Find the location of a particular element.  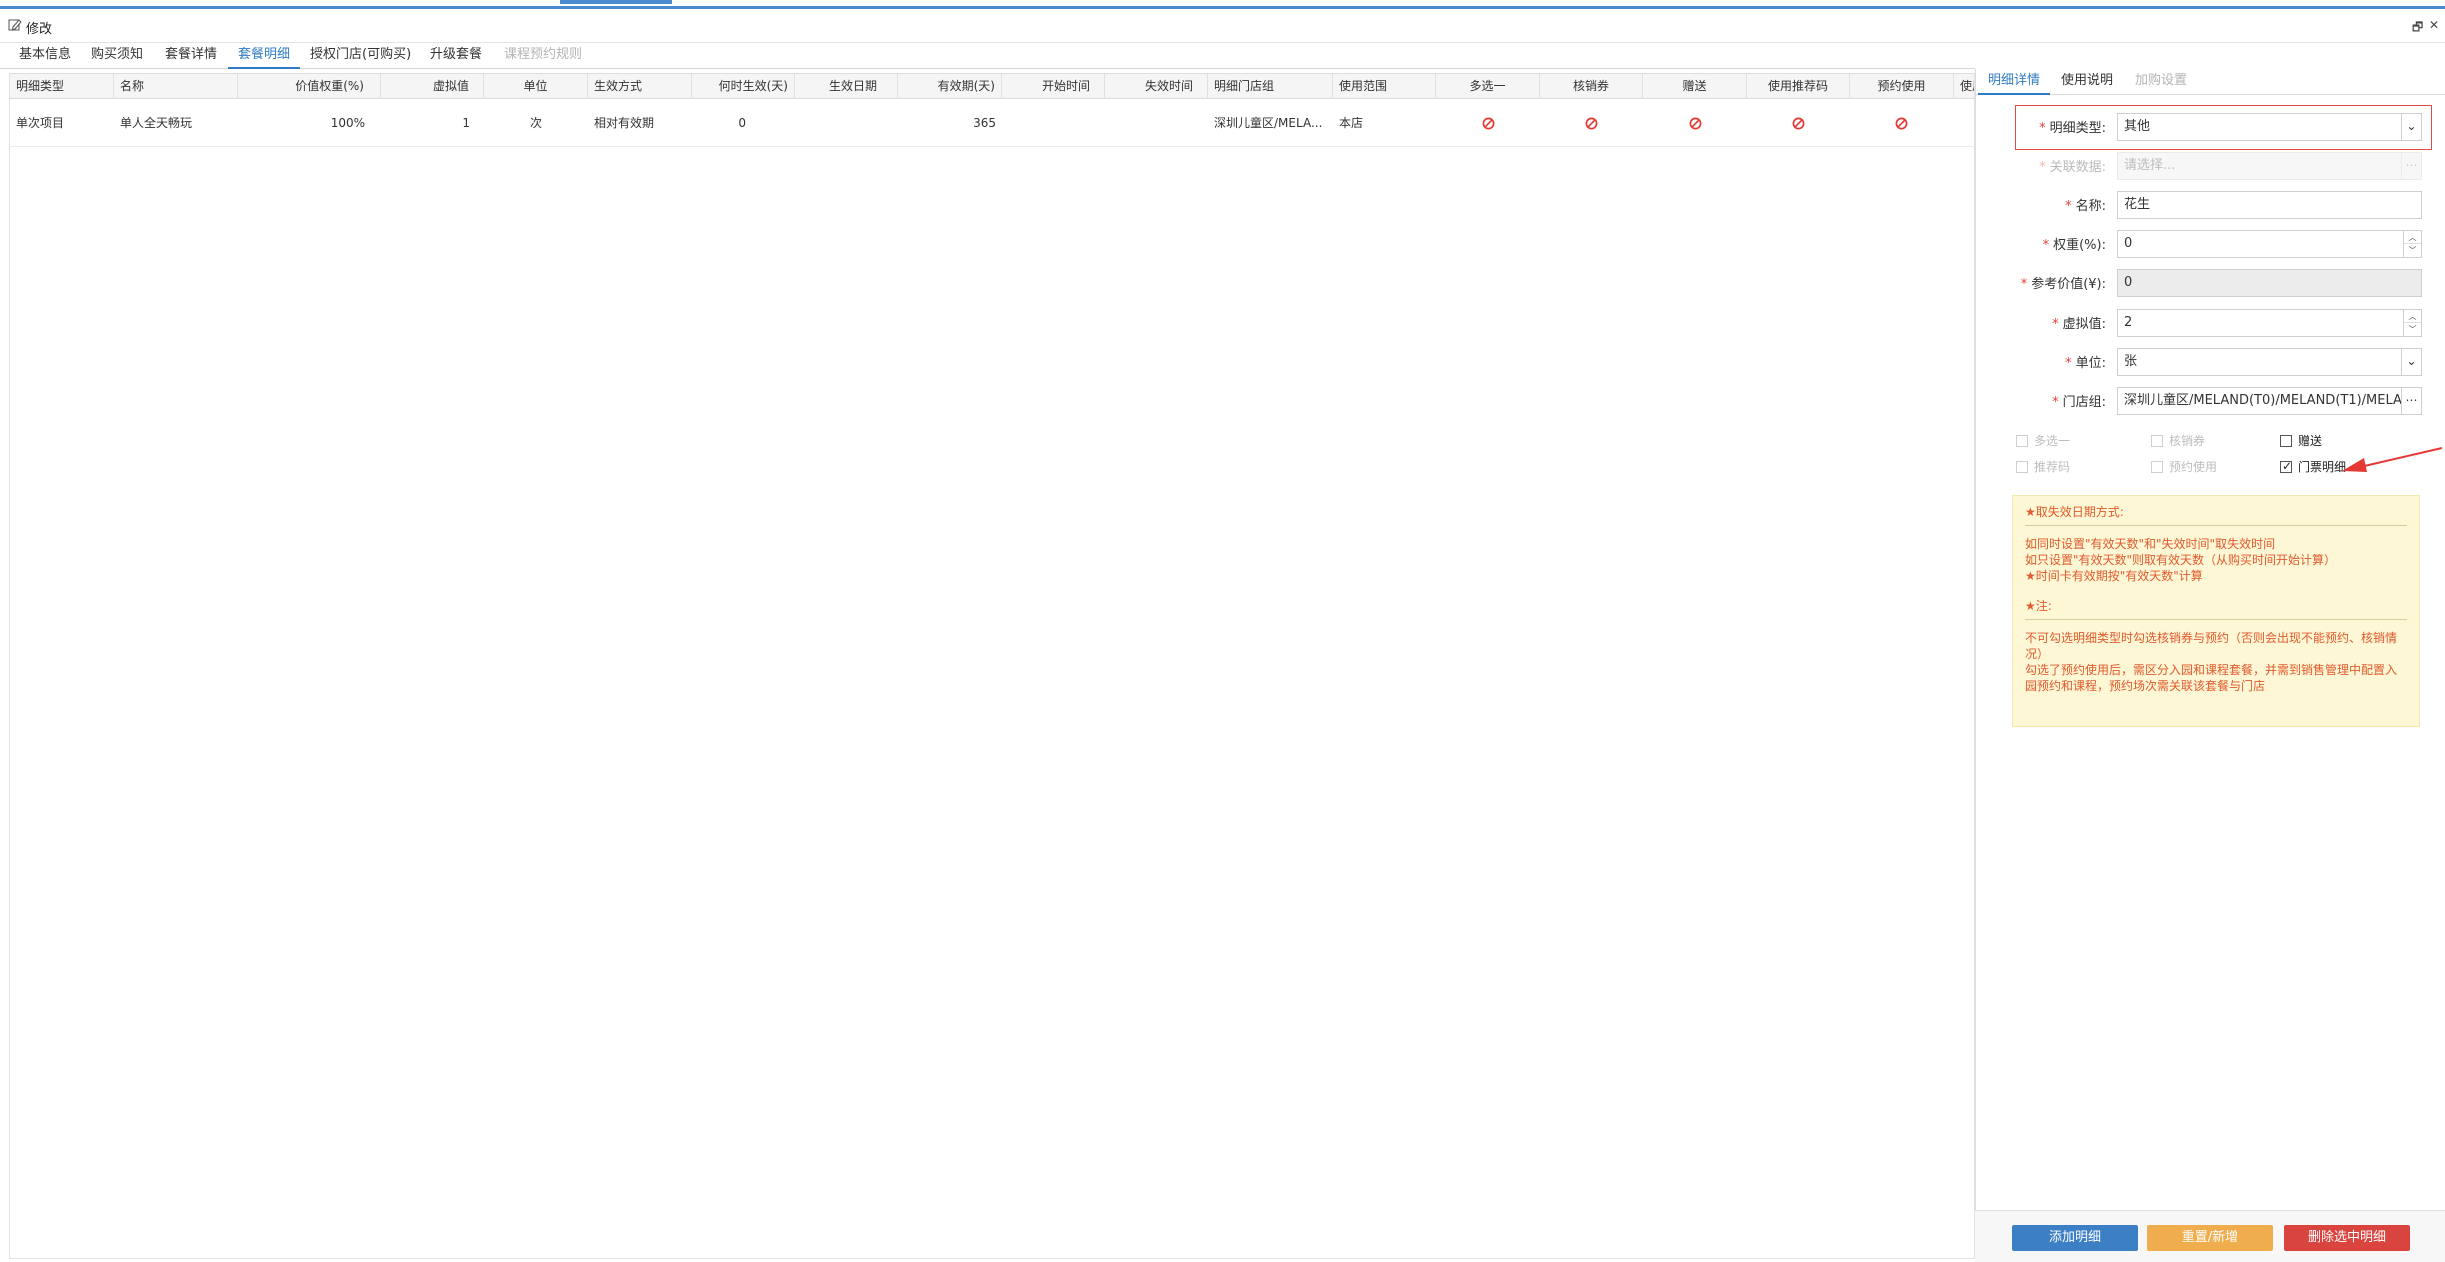

unit-label: * 单位: is located at coordinates (2085, 363).